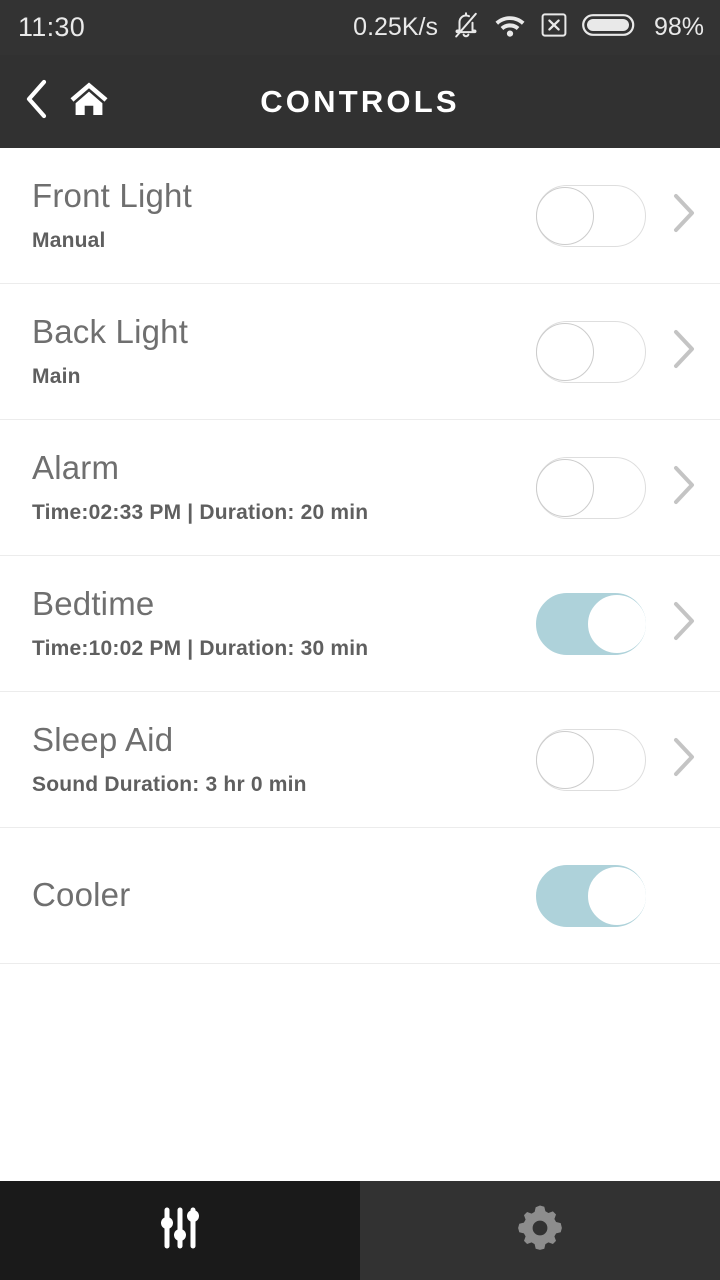 The image size is (720, 1280). I want to click on list-item-texts: Sleep Aid Sound Duration: 3 hr 0 min, so click(284, 759).